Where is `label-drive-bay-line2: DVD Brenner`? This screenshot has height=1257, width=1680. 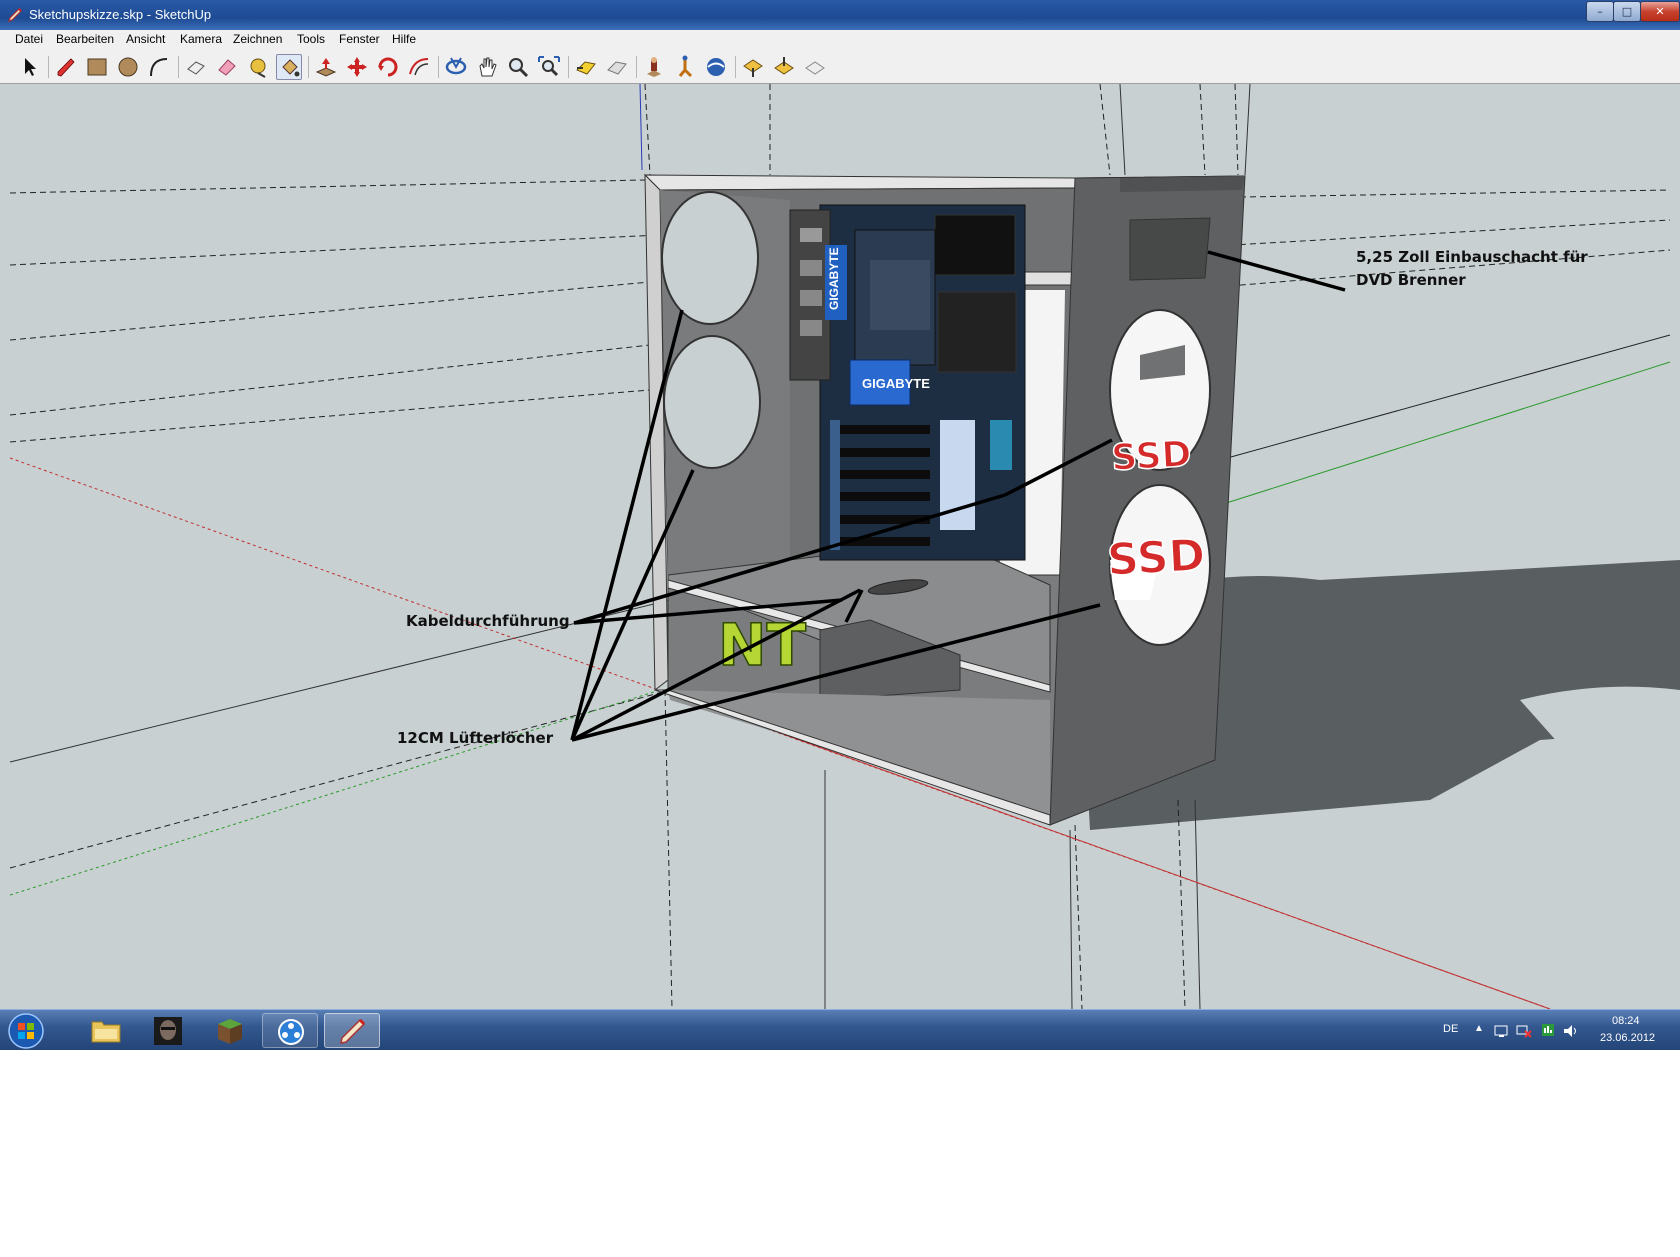
label-drive-bay-line2: DVD Brenner is located at coordinates (1411, 280).